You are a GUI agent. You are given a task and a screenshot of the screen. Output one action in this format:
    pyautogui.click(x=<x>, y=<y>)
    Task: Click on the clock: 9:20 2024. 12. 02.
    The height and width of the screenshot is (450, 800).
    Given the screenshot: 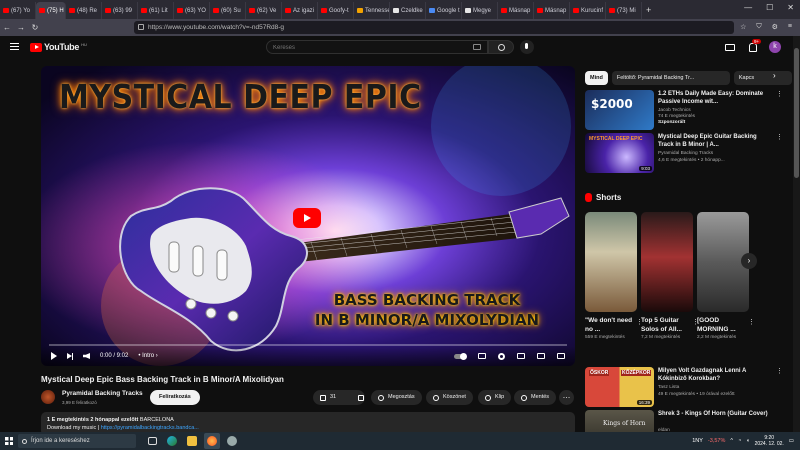 What is the action you would take?
    pyautogui.click(x=769, y=441)
    